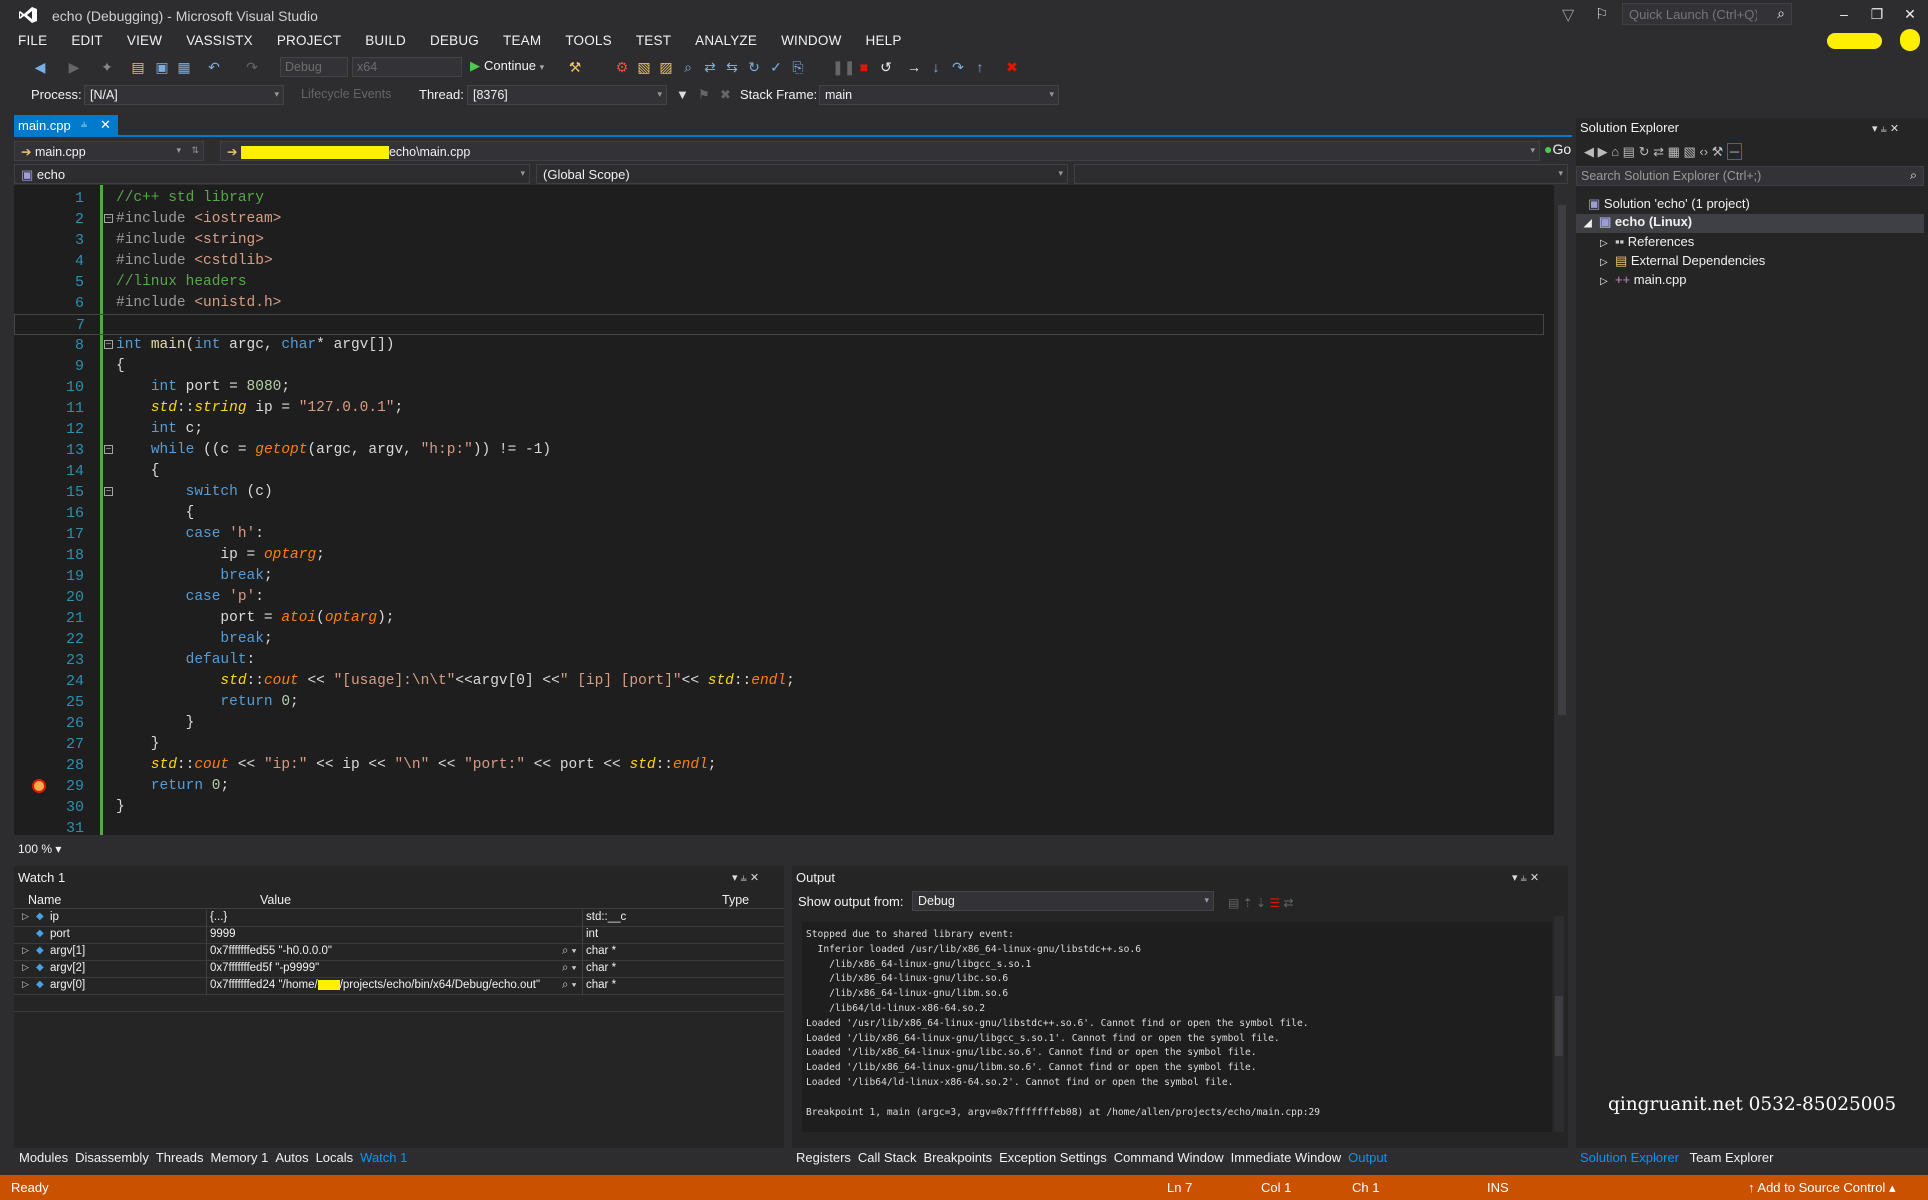  I want to click on restore-button: ❐, so click(1877, 14).